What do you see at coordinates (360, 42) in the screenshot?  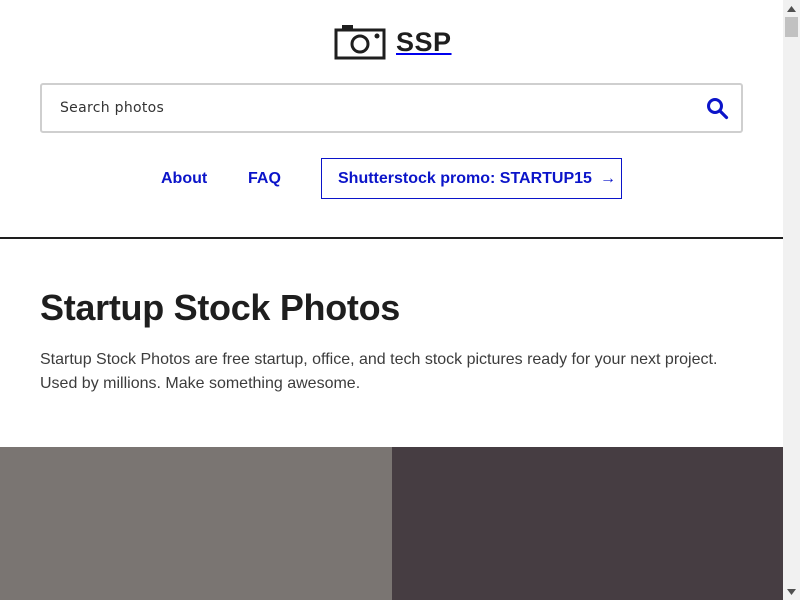 I see `camera-icon` at bounding box center [360, 42].